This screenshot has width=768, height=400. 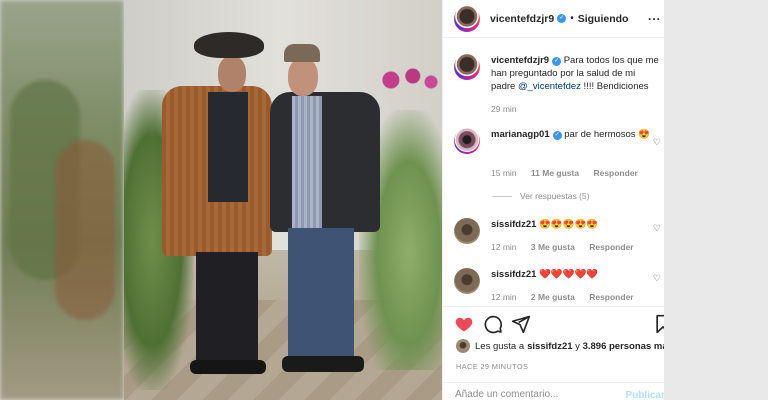 I want to click on comment-text: sissifdz21 ❤️❤️❤️❤️❤️, so click(x=576, y=274).